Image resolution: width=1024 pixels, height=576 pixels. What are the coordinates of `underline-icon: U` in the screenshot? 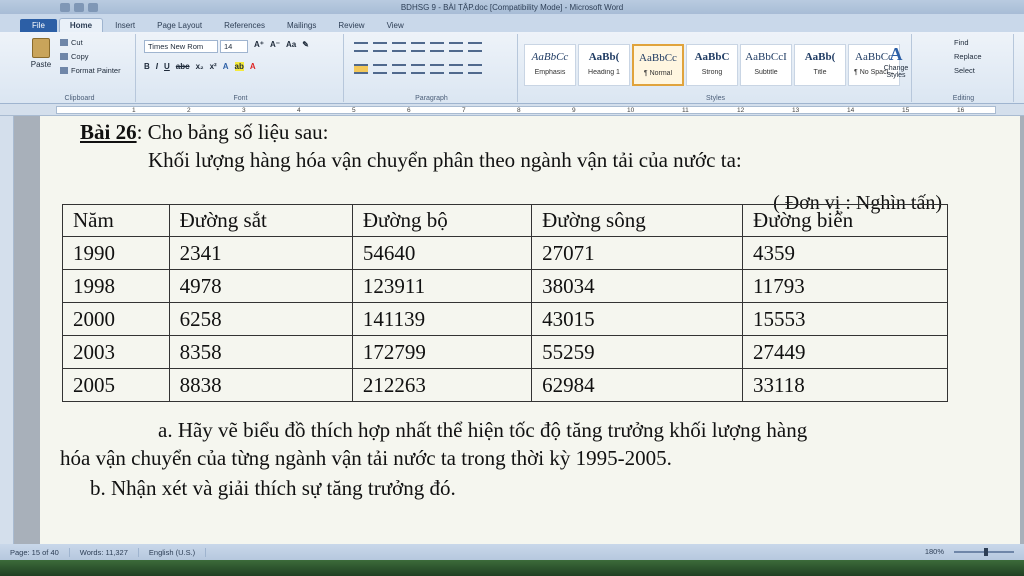 It's located at (167, 66).